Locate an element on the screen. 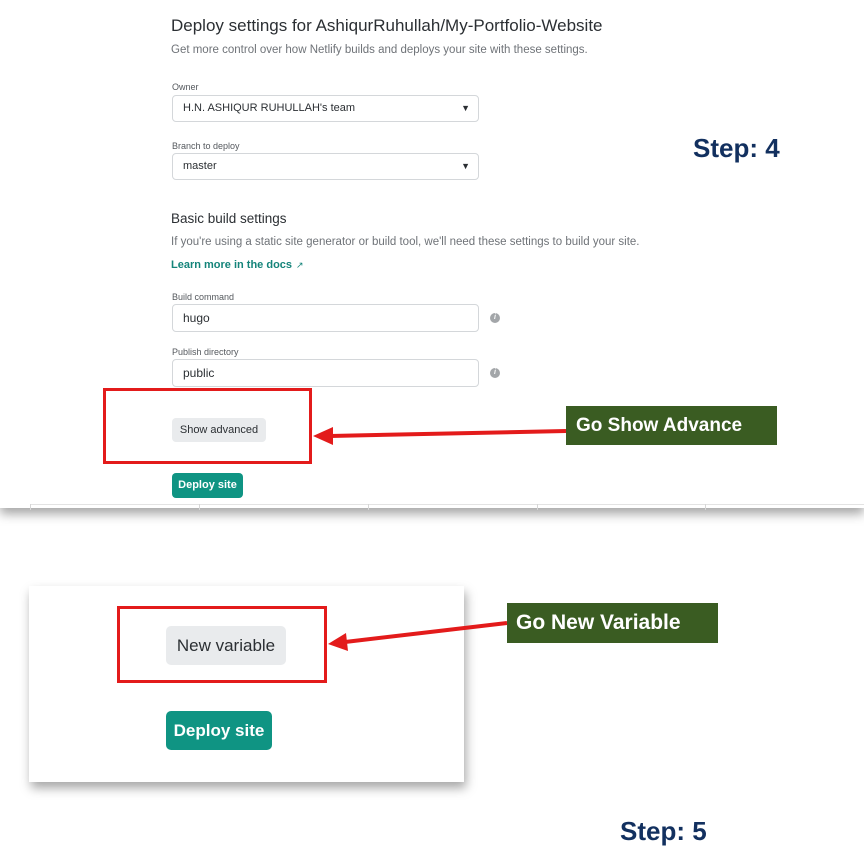 This screenshot has width=864, height=864. arrow-to-show-advanced is located at coordinates (440, 436).